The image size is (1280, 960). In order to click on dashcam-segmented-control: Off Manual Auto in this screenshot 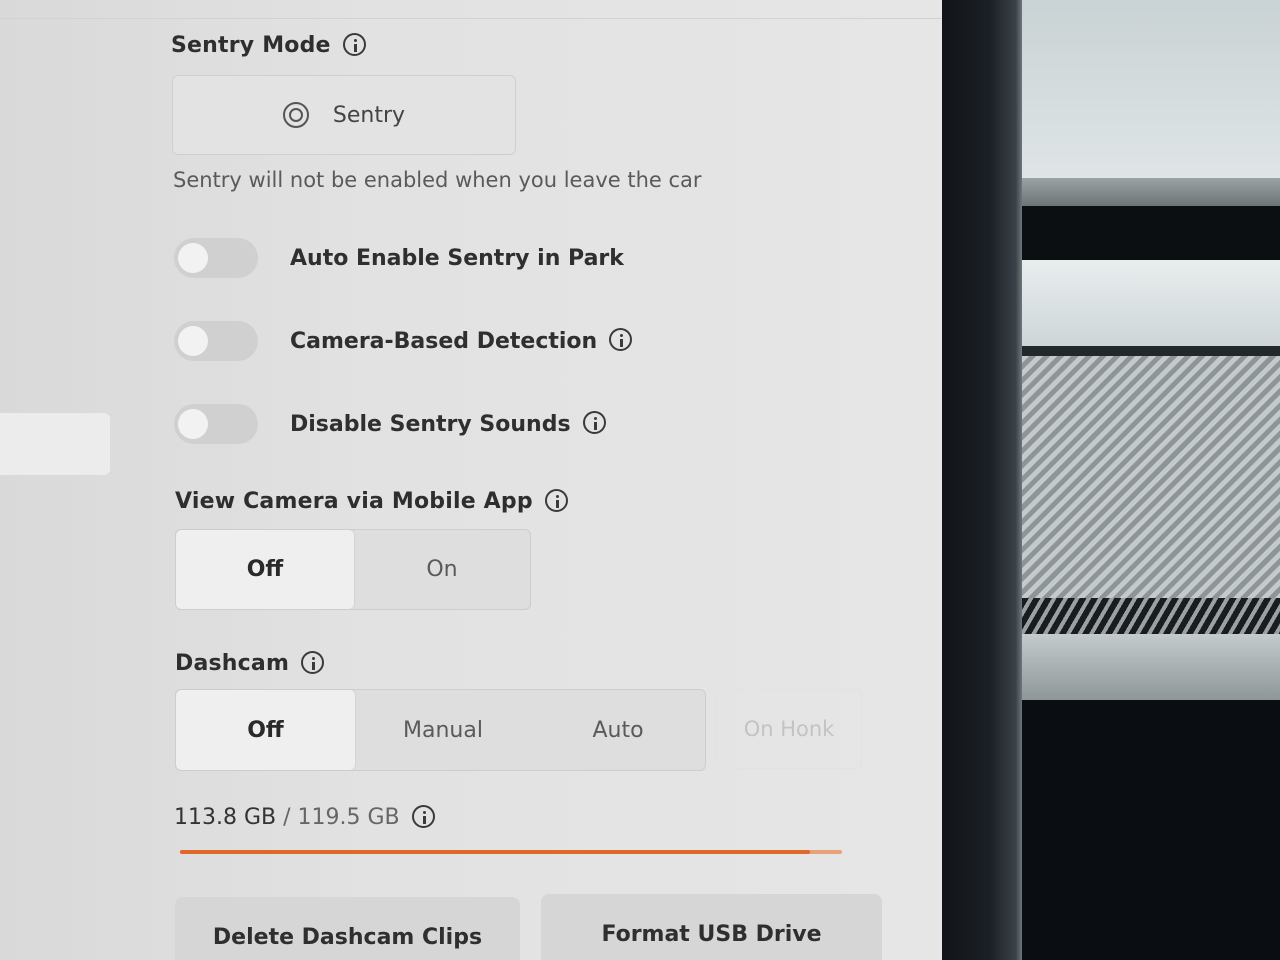, I will do `click(440, 730)`.